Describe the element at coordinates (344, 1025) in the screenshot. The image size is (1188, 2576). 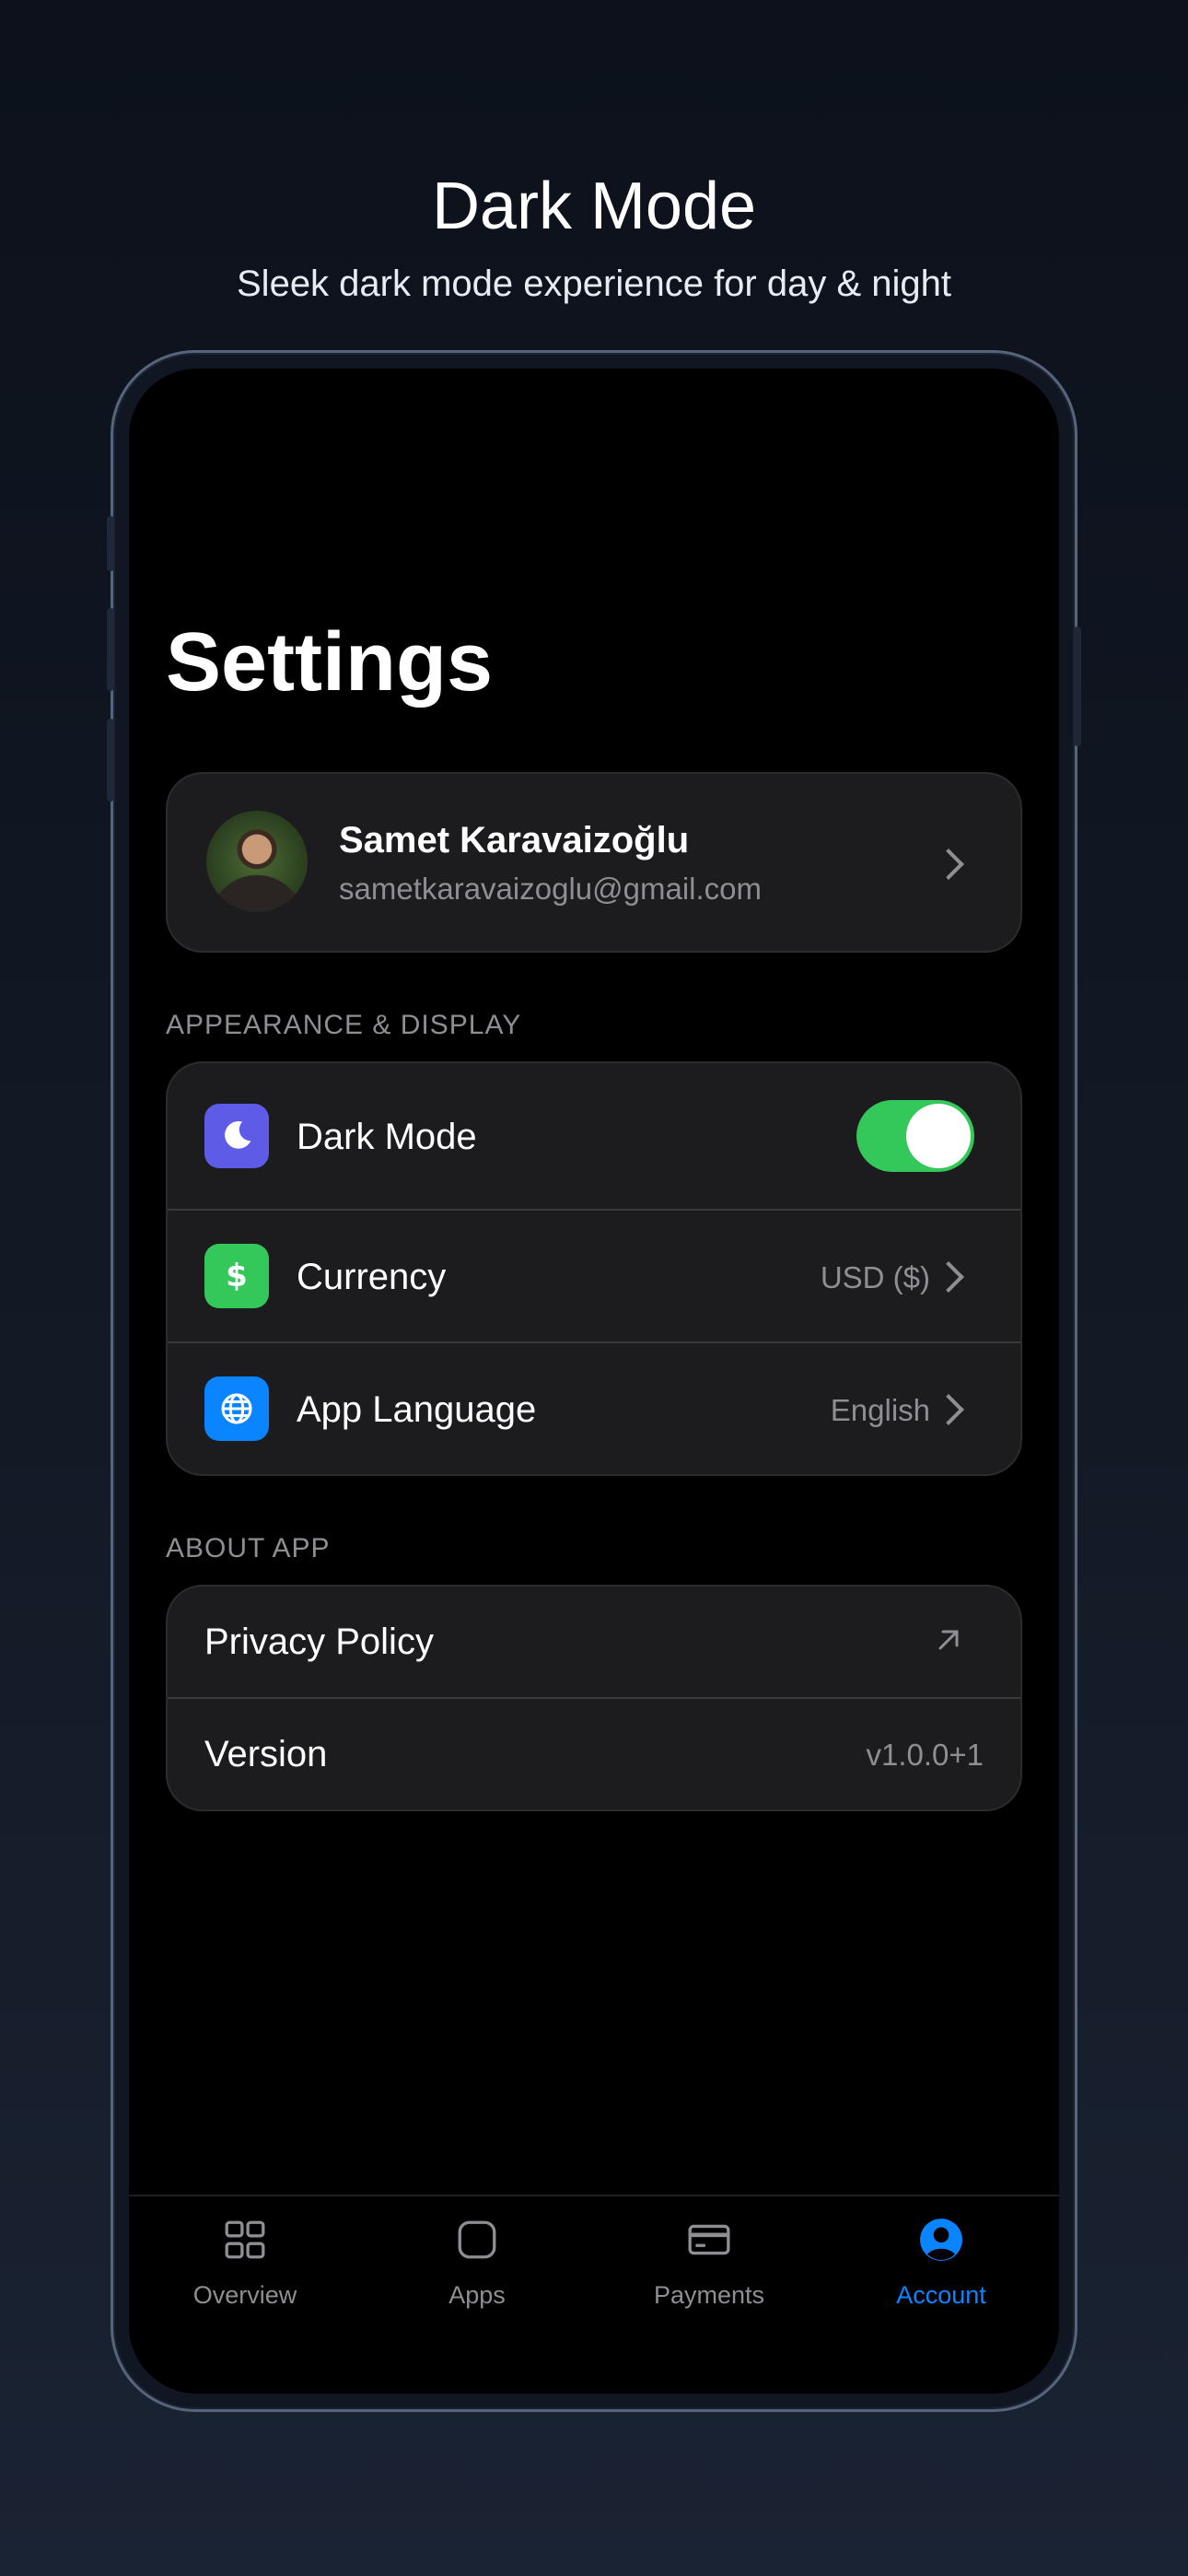
I see `section-label-appearance: APPEARANCE & DISPLAY` at that location.